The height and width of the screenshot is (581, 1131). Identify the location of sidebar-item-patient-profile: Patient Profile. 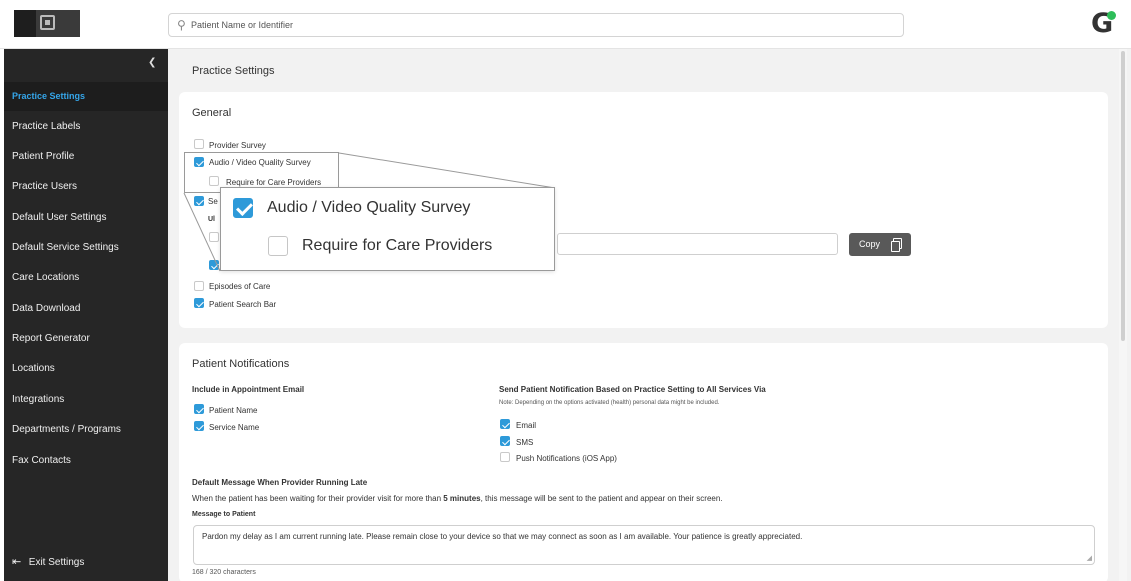
(86, 156).